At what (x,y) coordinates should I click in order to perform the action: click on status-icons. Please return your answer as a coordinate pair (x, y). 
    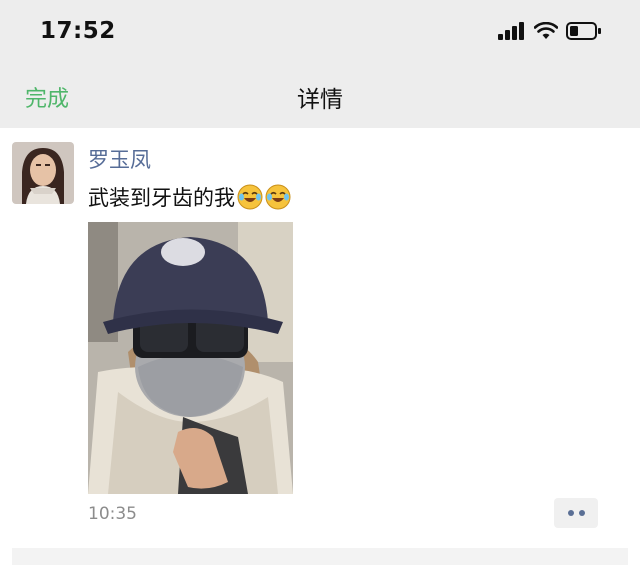
    Looking at the image, I should click on (550, 31).